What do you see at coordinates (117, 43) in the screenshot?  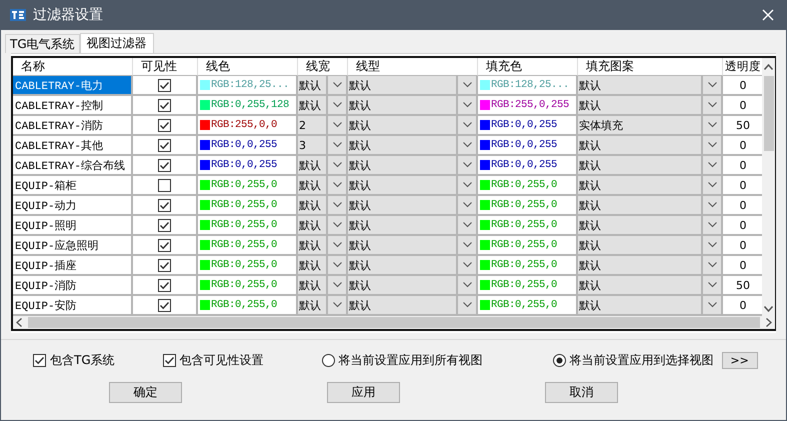 I see `tab: 视图过滤器` at bounding box center [117, 43].